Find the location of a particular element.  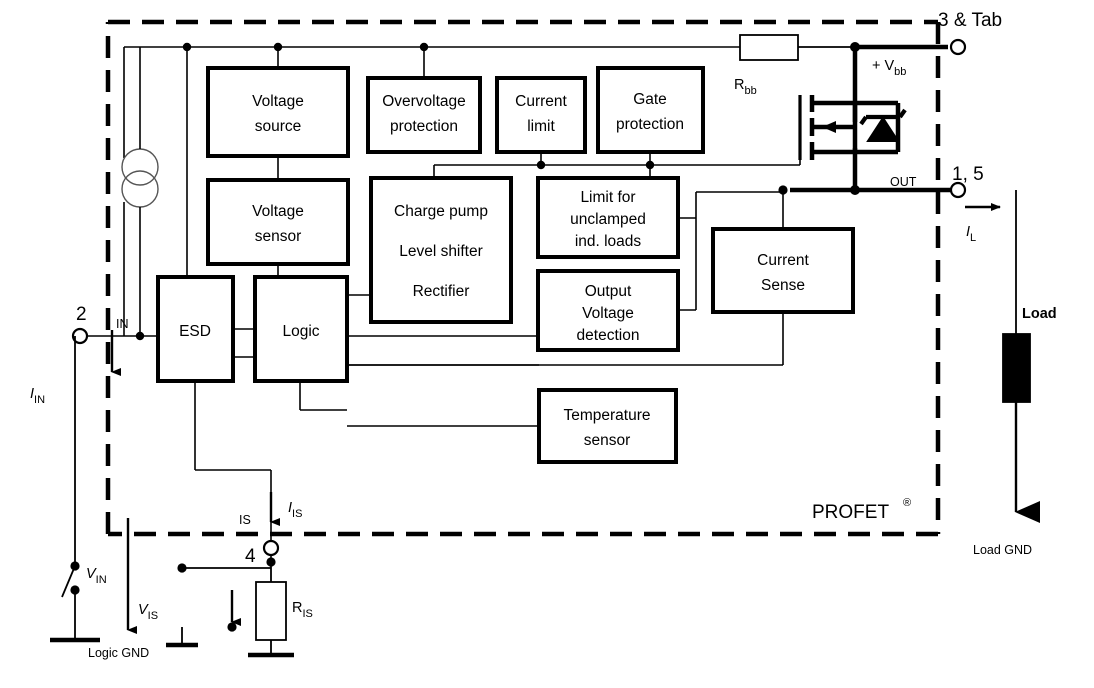

rbb-resistor is located at coordinates (797, 47).